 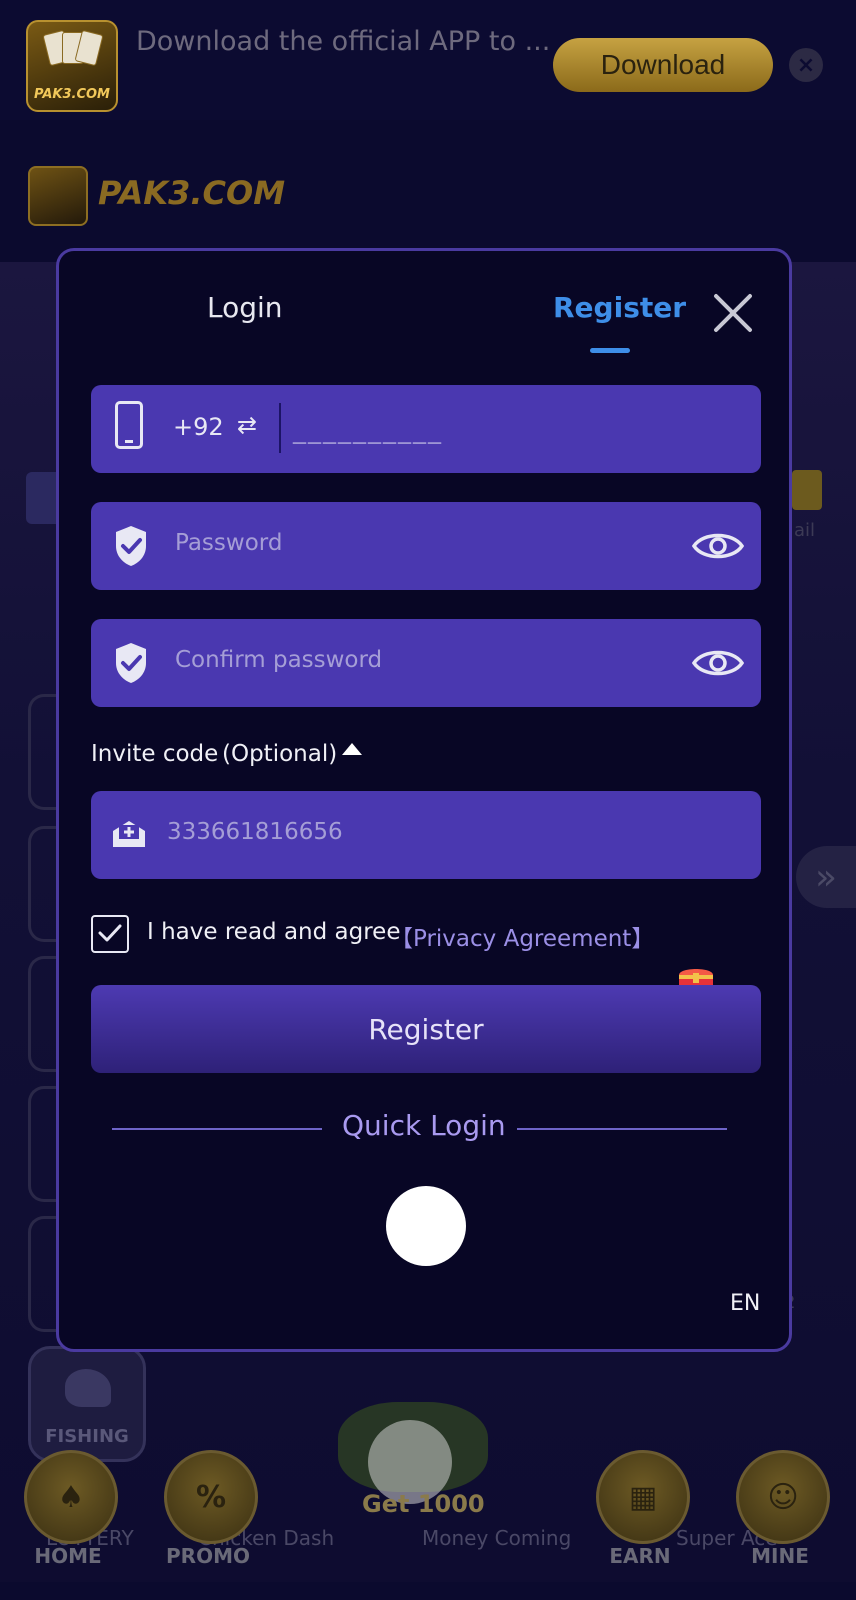 I want to click on mail-icon, so click(x=807, y=490).